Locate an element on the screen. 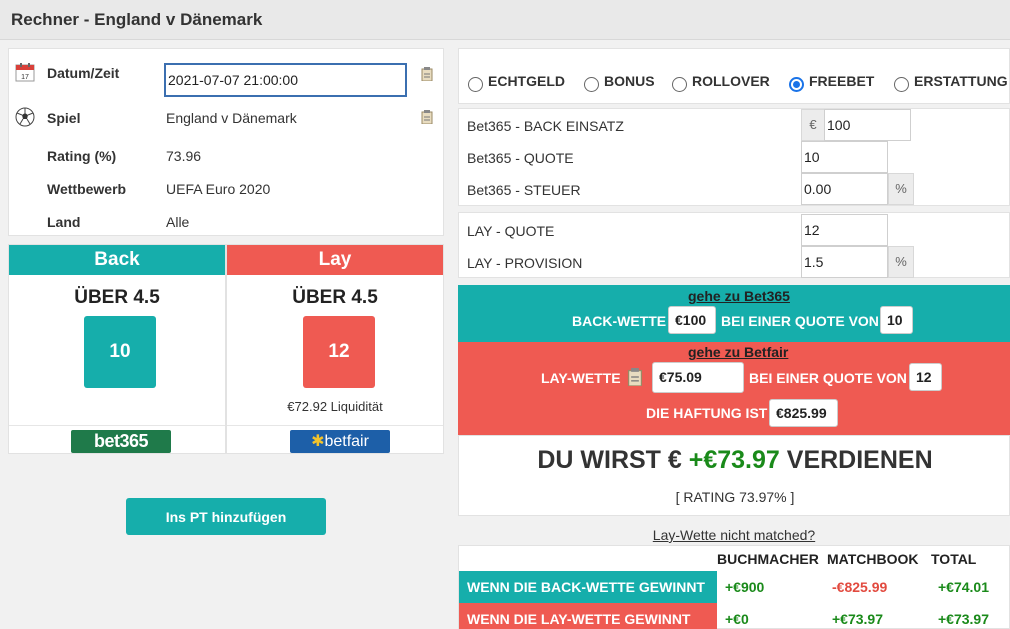  radio-label: FREEBET is located at coordinates (842, 81).